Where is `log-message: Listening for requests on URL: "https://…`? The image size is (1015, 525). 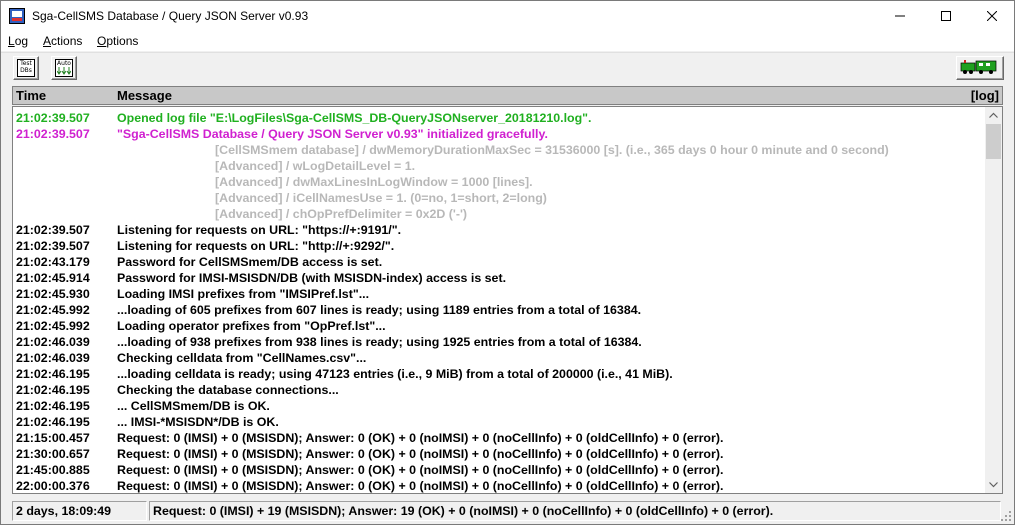 log-message: Listening for requests on URL: "https://… is located at coordinates (259, 230).